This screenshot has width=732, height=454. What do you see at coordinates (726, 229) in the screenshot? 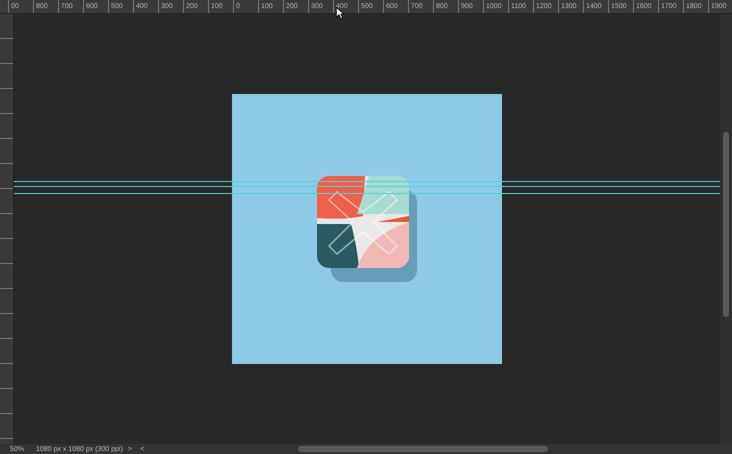
I see `vertical-scrollbar` at bounding box center [726, 229].